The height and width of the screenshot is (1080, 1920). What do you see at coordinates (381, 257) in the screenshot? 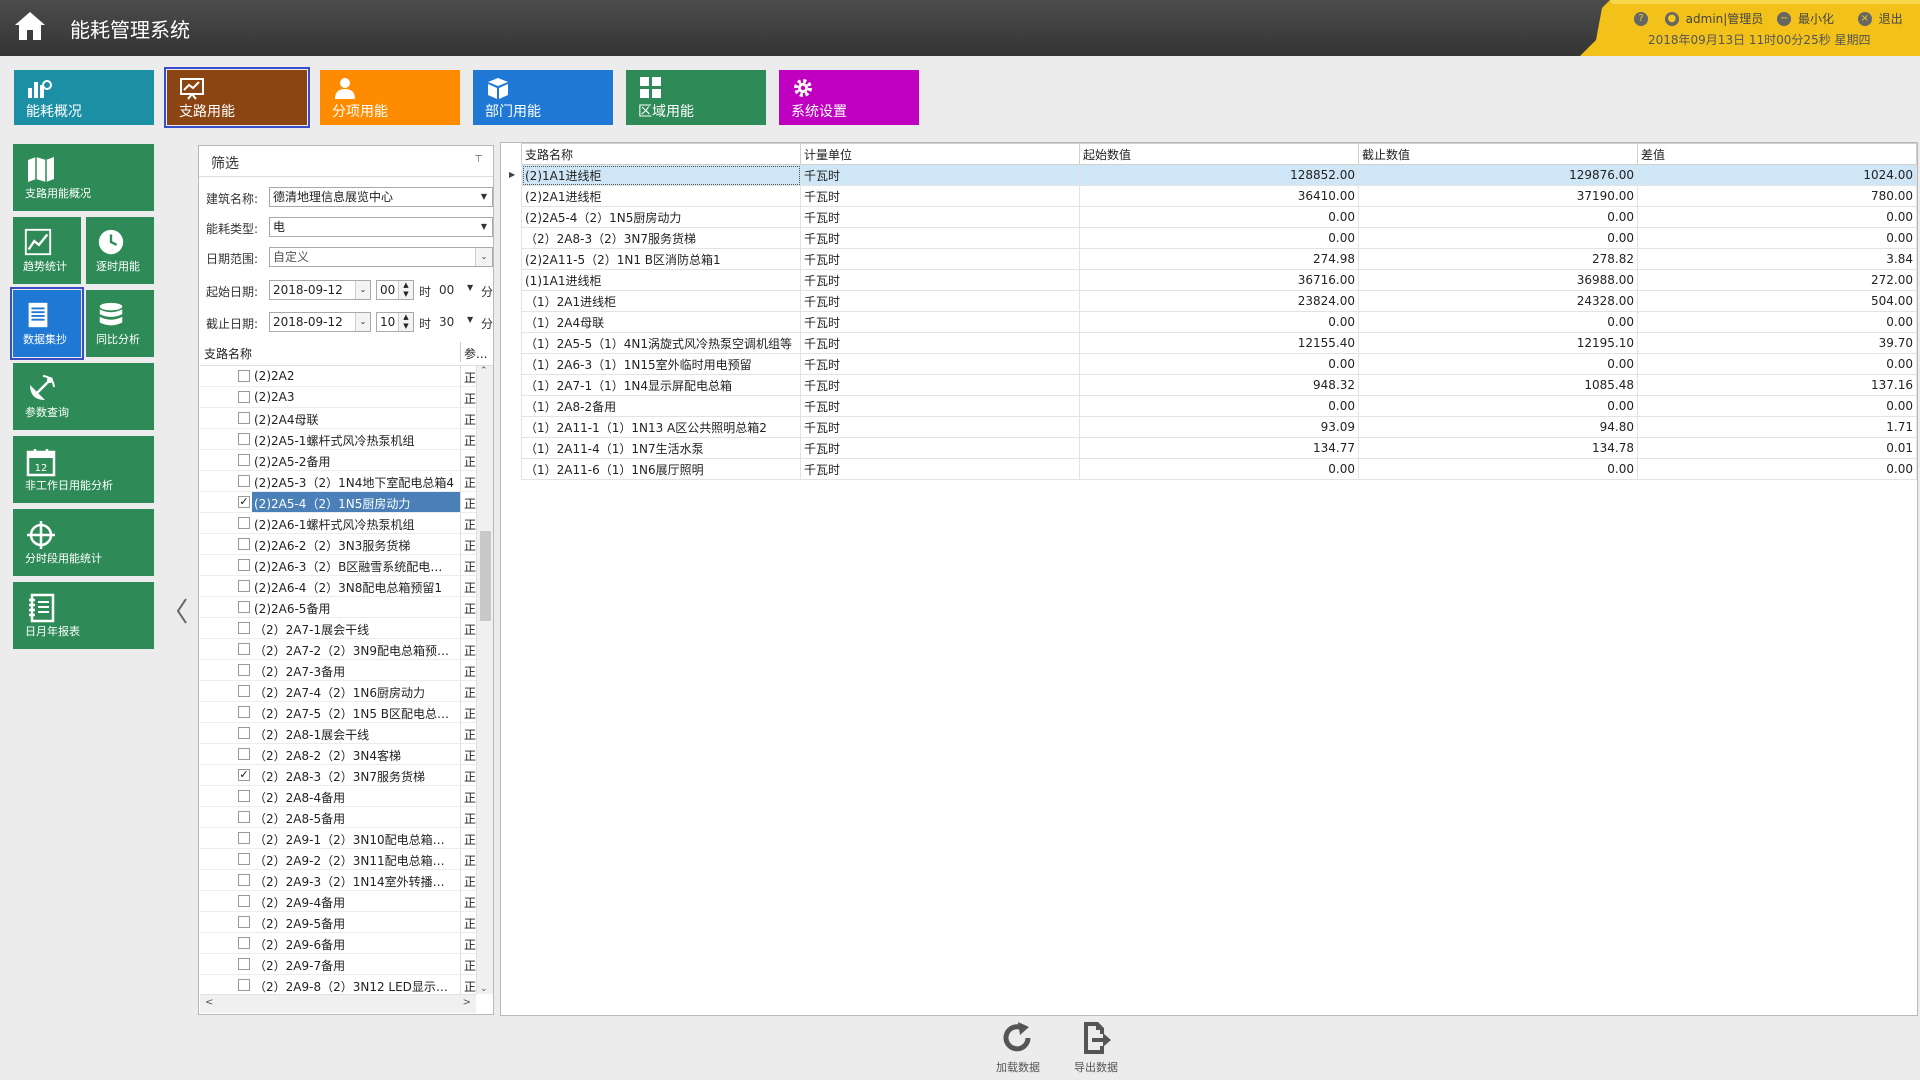
I see `date-range-select: 自定义 ⌄` at bounding box center [381, 257].